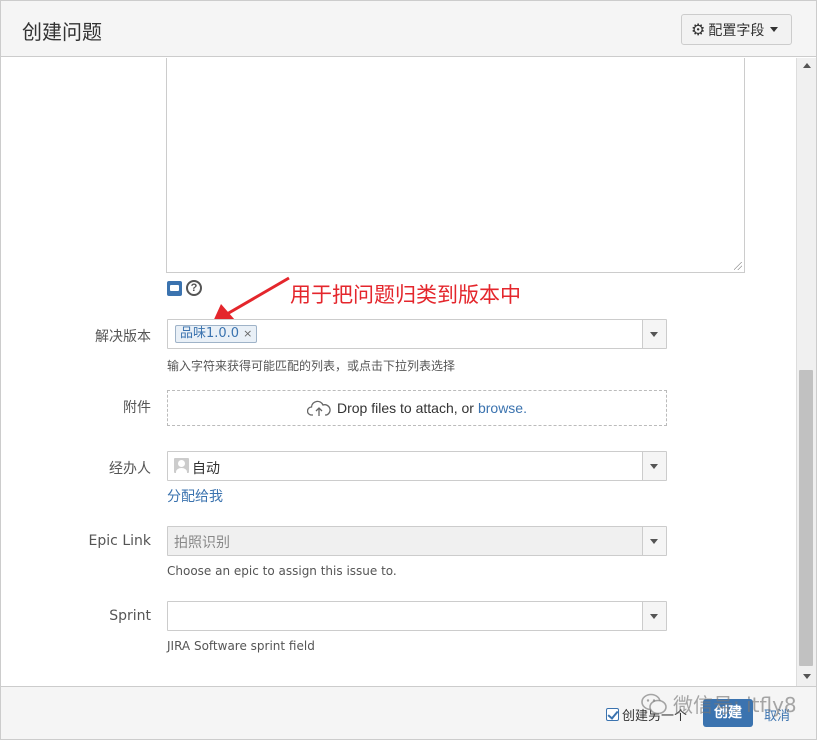 Image resolution: width=817 pixels, height=740 pixels. I want to click on scrollbar-thumb, so click(806, 518).